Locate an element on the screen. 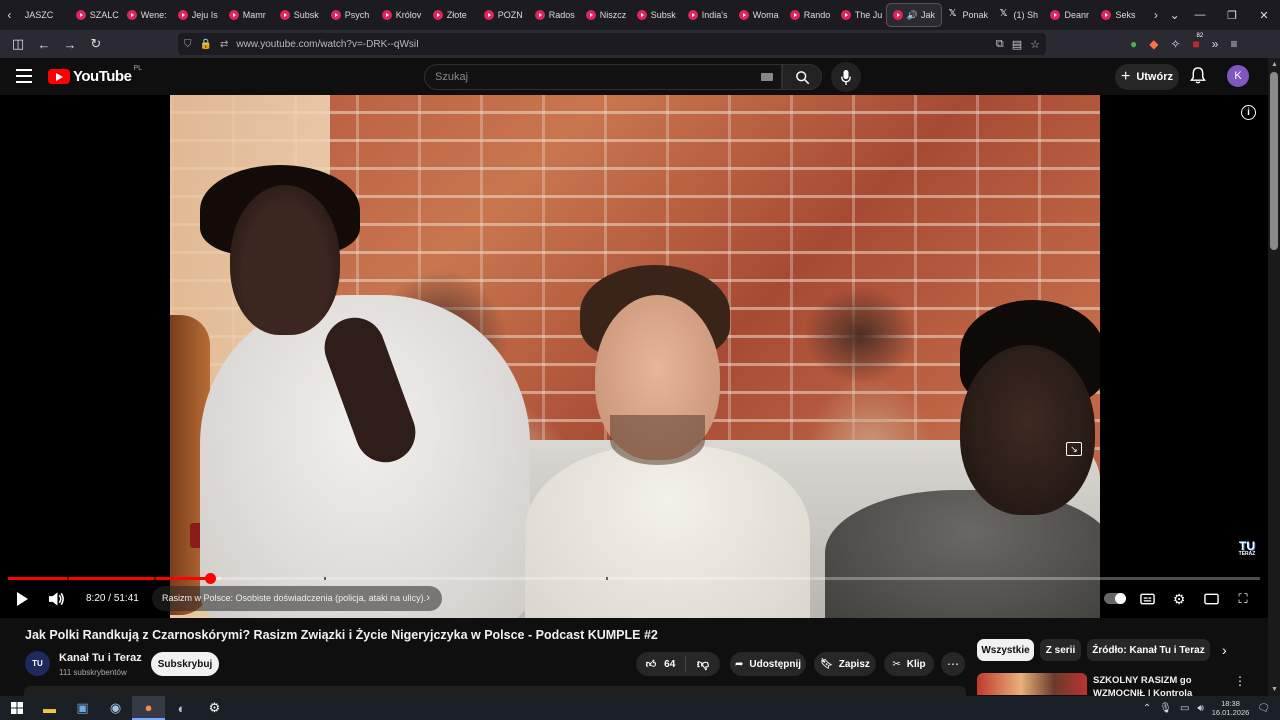  tab-4: Mamr is located at coordinates (248, 15).